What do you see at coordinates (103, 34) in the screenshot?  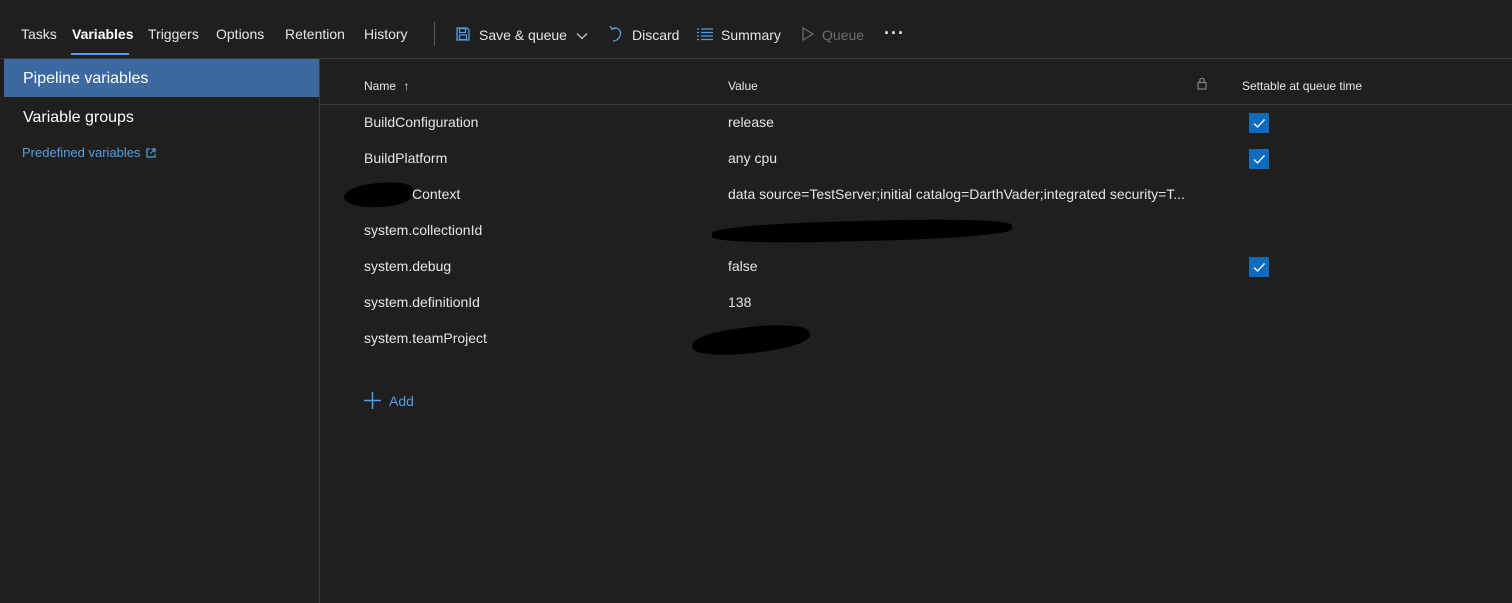 I see `tab-variables: Variables` at bounding box center [103, 34].